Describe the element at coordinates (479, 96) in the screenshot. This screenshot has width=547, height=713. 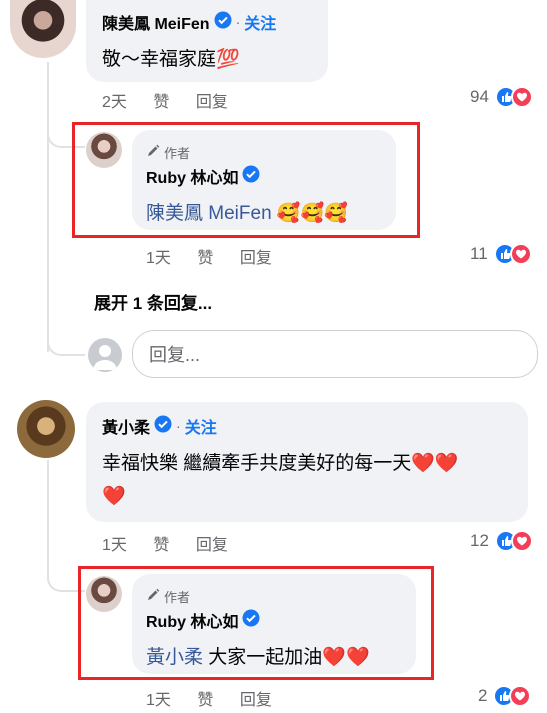
I see `reaction-count-number: 94` at that location.